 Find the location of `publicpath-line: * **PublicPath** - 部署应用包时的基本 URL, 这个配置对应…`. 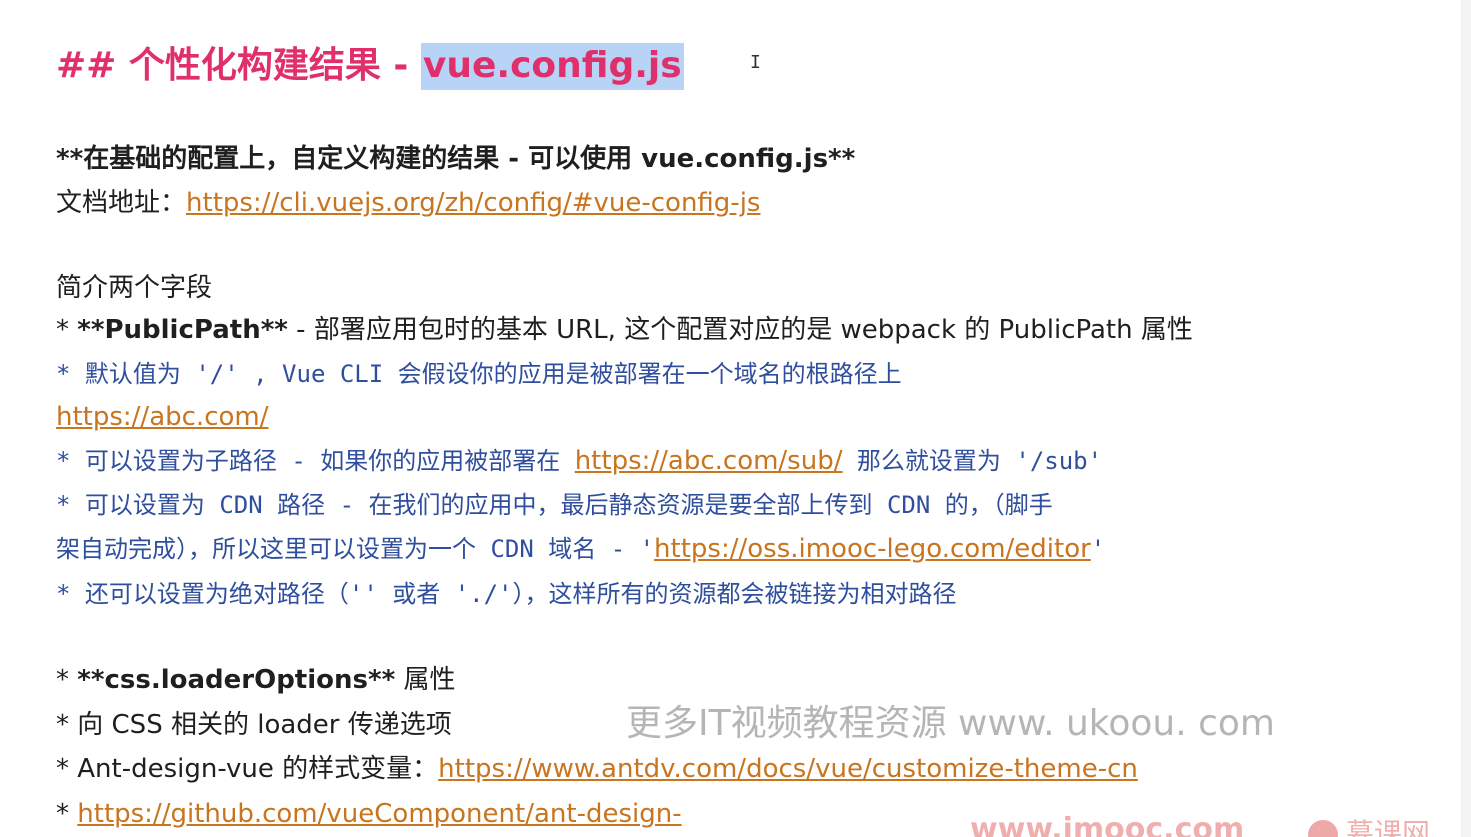

publicpath-line: * **PublicPath** - 部署应用包时的基本 URL, 这个配置对应… is located at coordinates (624, 330).